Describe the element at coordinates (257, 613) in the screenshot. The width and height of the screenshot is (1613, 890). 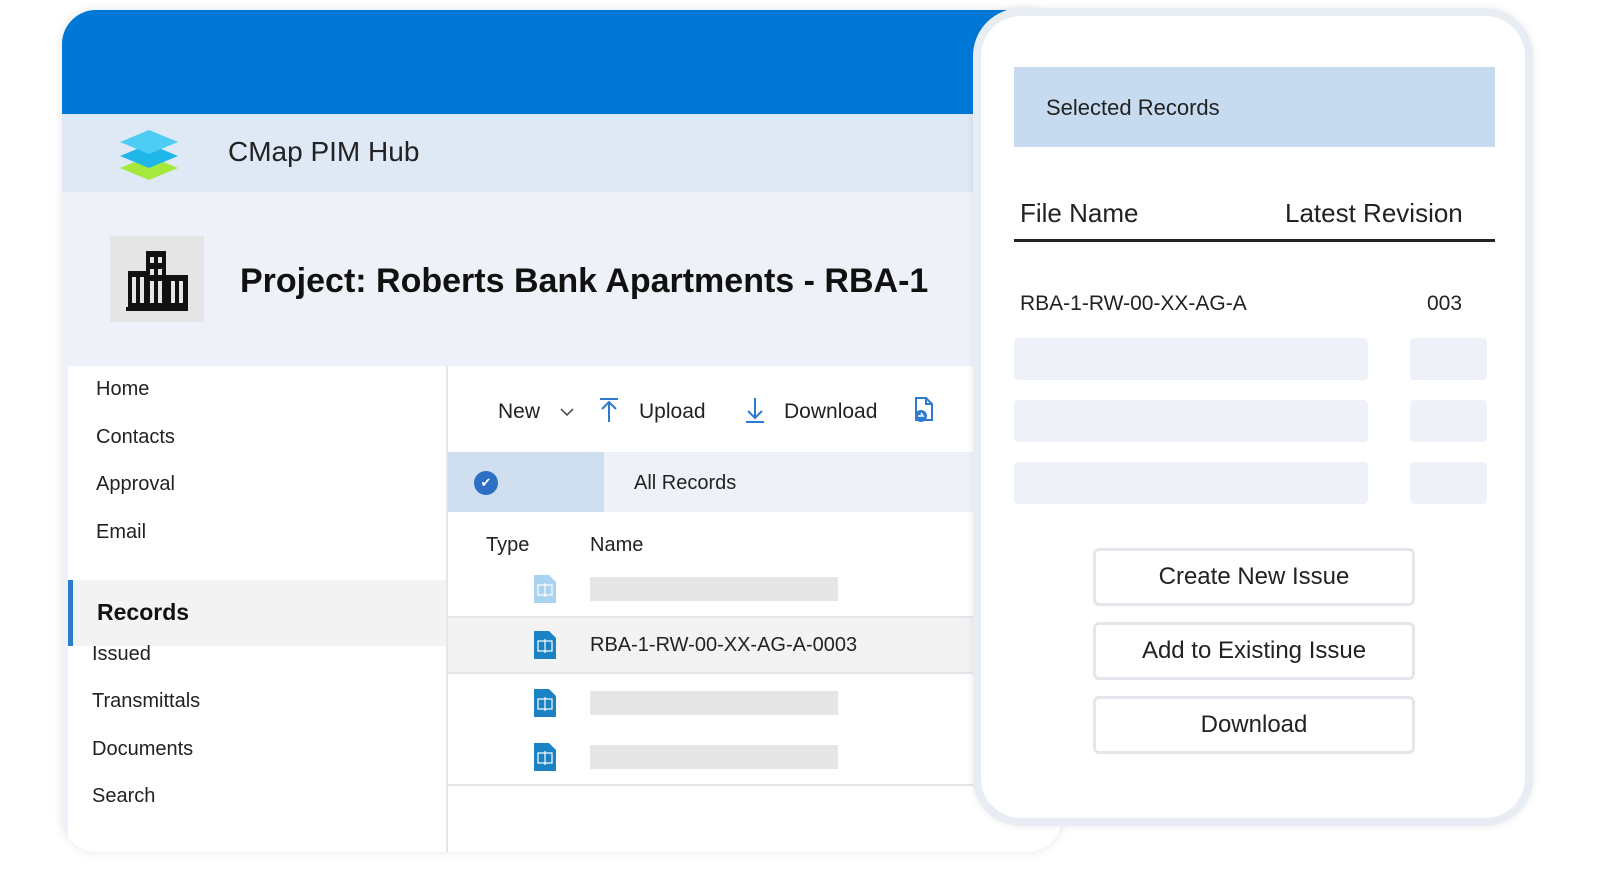
I see `sidebar-item-records: Records` at that location.